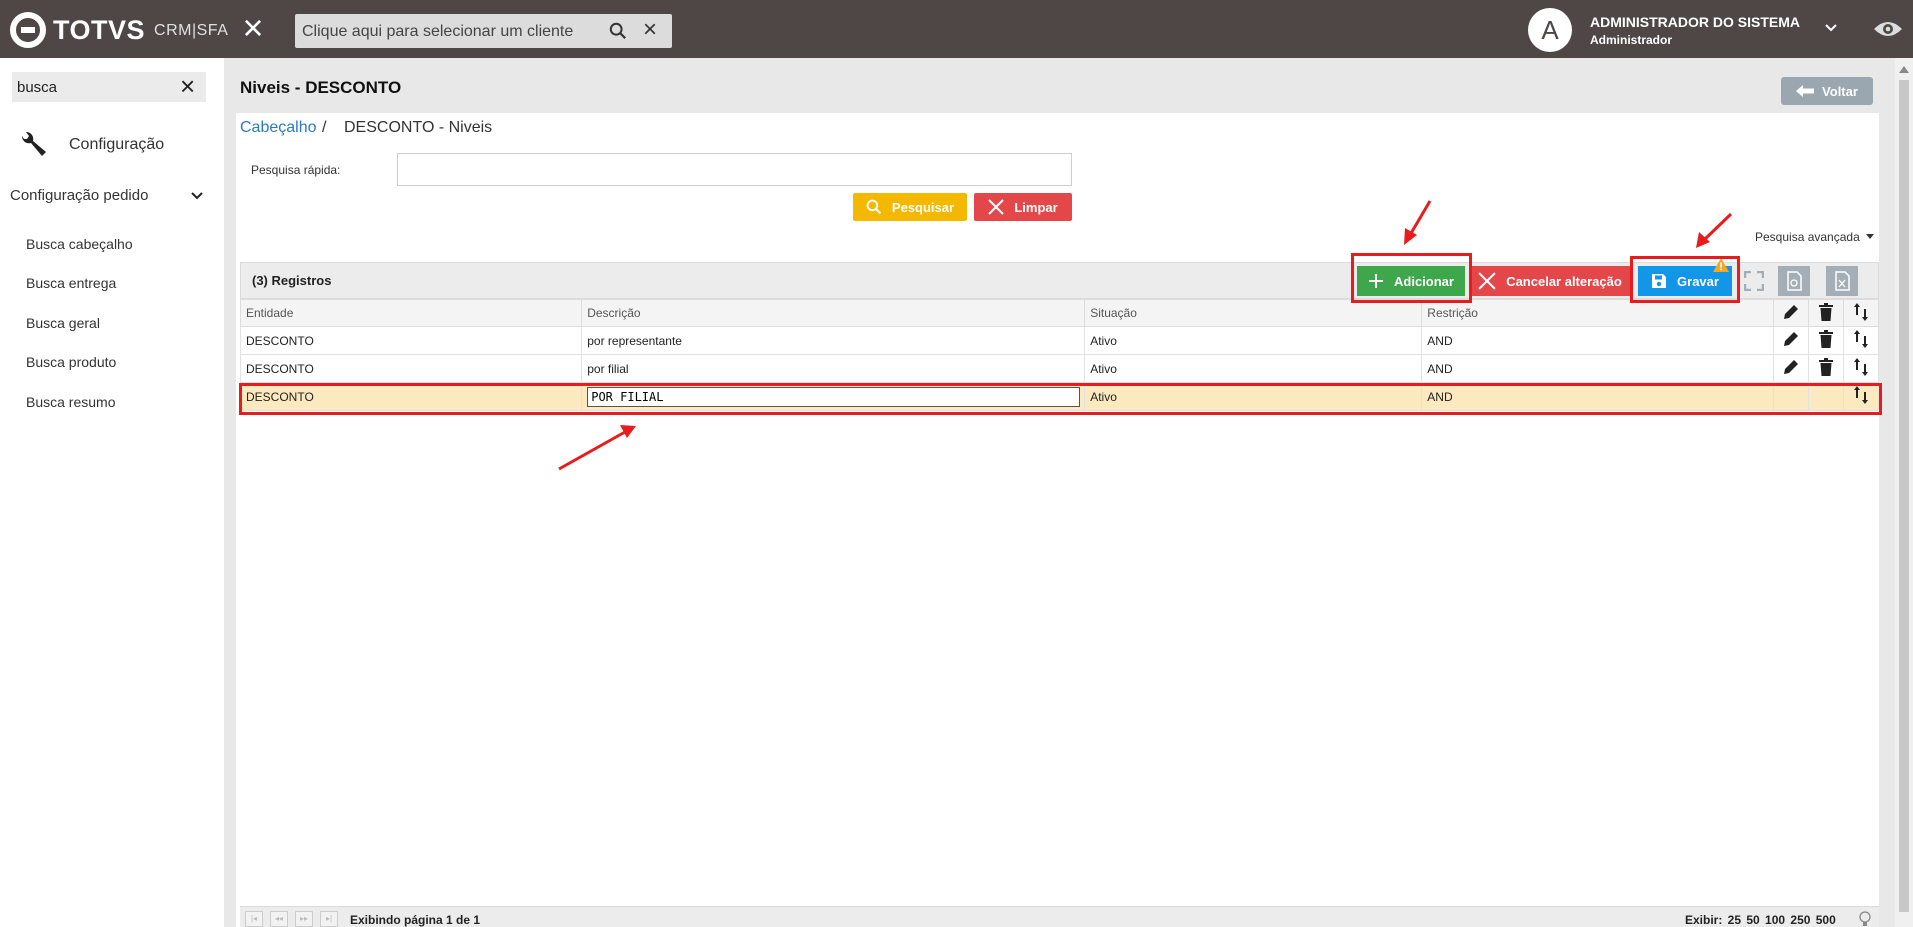 This screenshot has height=927, width=1913. I want to click on sidebar-item-busca-produto: Busca produto, so click(71, 362).